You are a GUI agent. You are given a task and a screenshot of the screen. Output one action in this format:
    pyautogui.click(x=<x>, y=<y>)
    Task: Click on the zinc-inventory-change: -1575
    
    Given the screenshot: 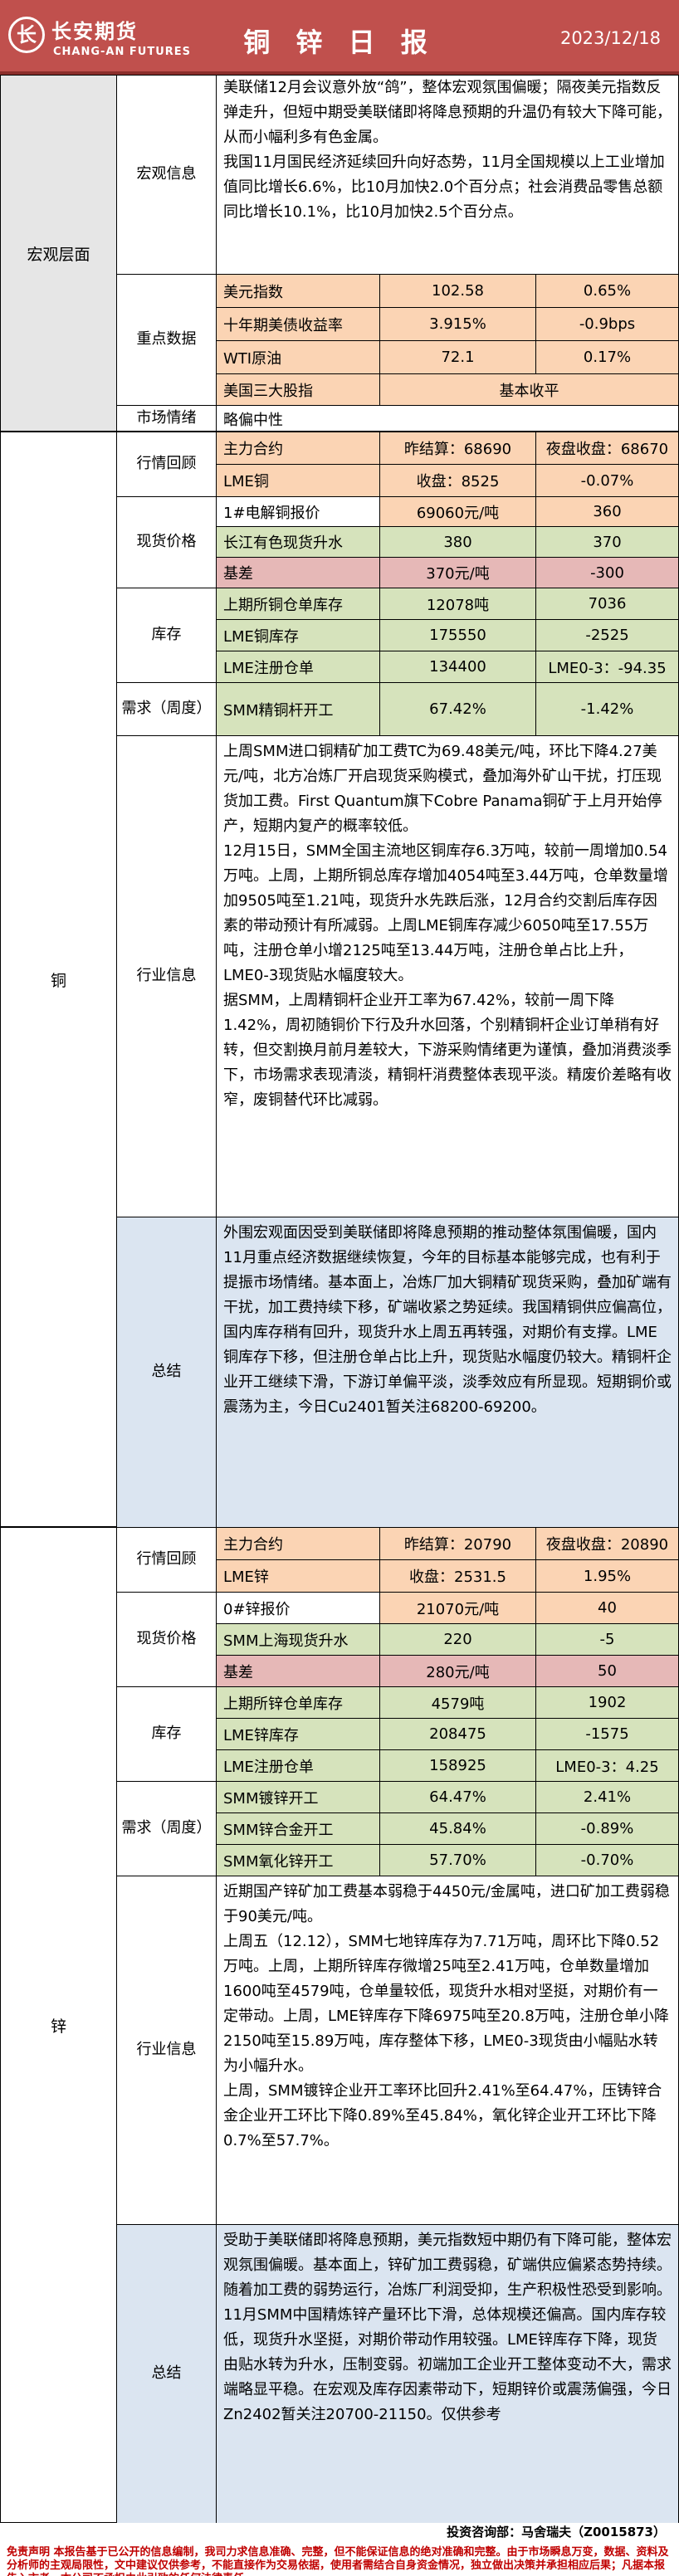 What is the action you would take?
    pyautogui.click(x=606, y=1735)
    